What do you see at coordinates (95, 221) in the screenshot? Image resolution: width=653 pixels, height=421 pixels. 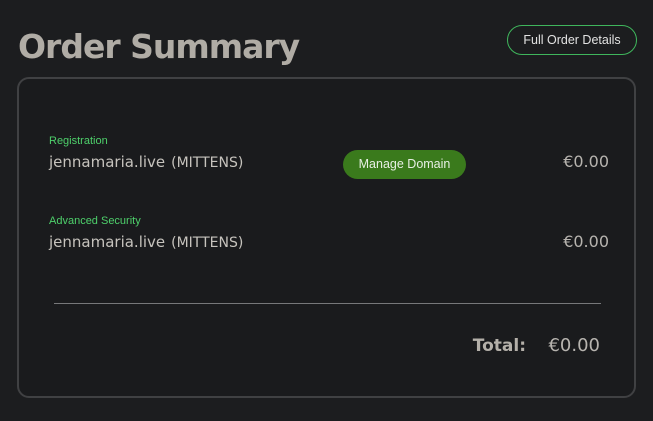 I see `item-type-label: Advanced Security` at bounding box center [95, 221].